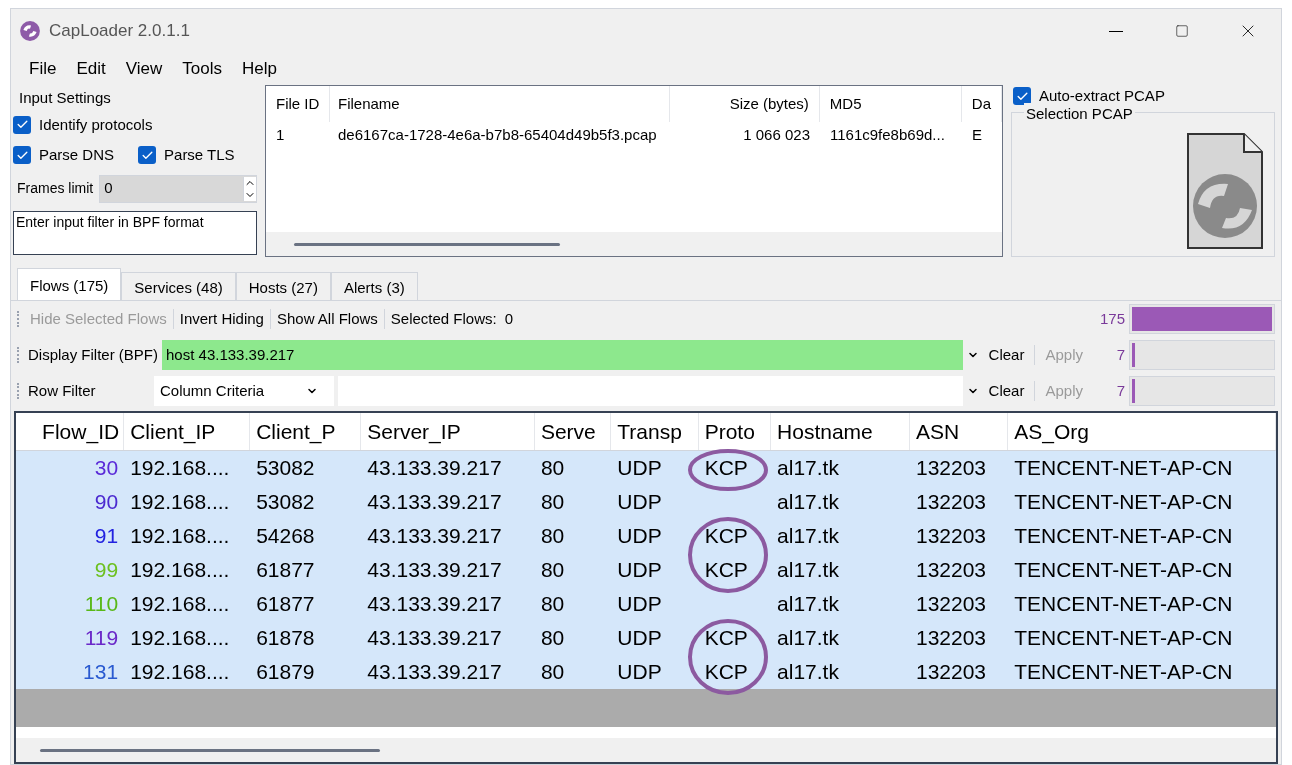  Describe the element at coordinates (573, 431) in the screenshot. I see `column-header: Serve` at that location.